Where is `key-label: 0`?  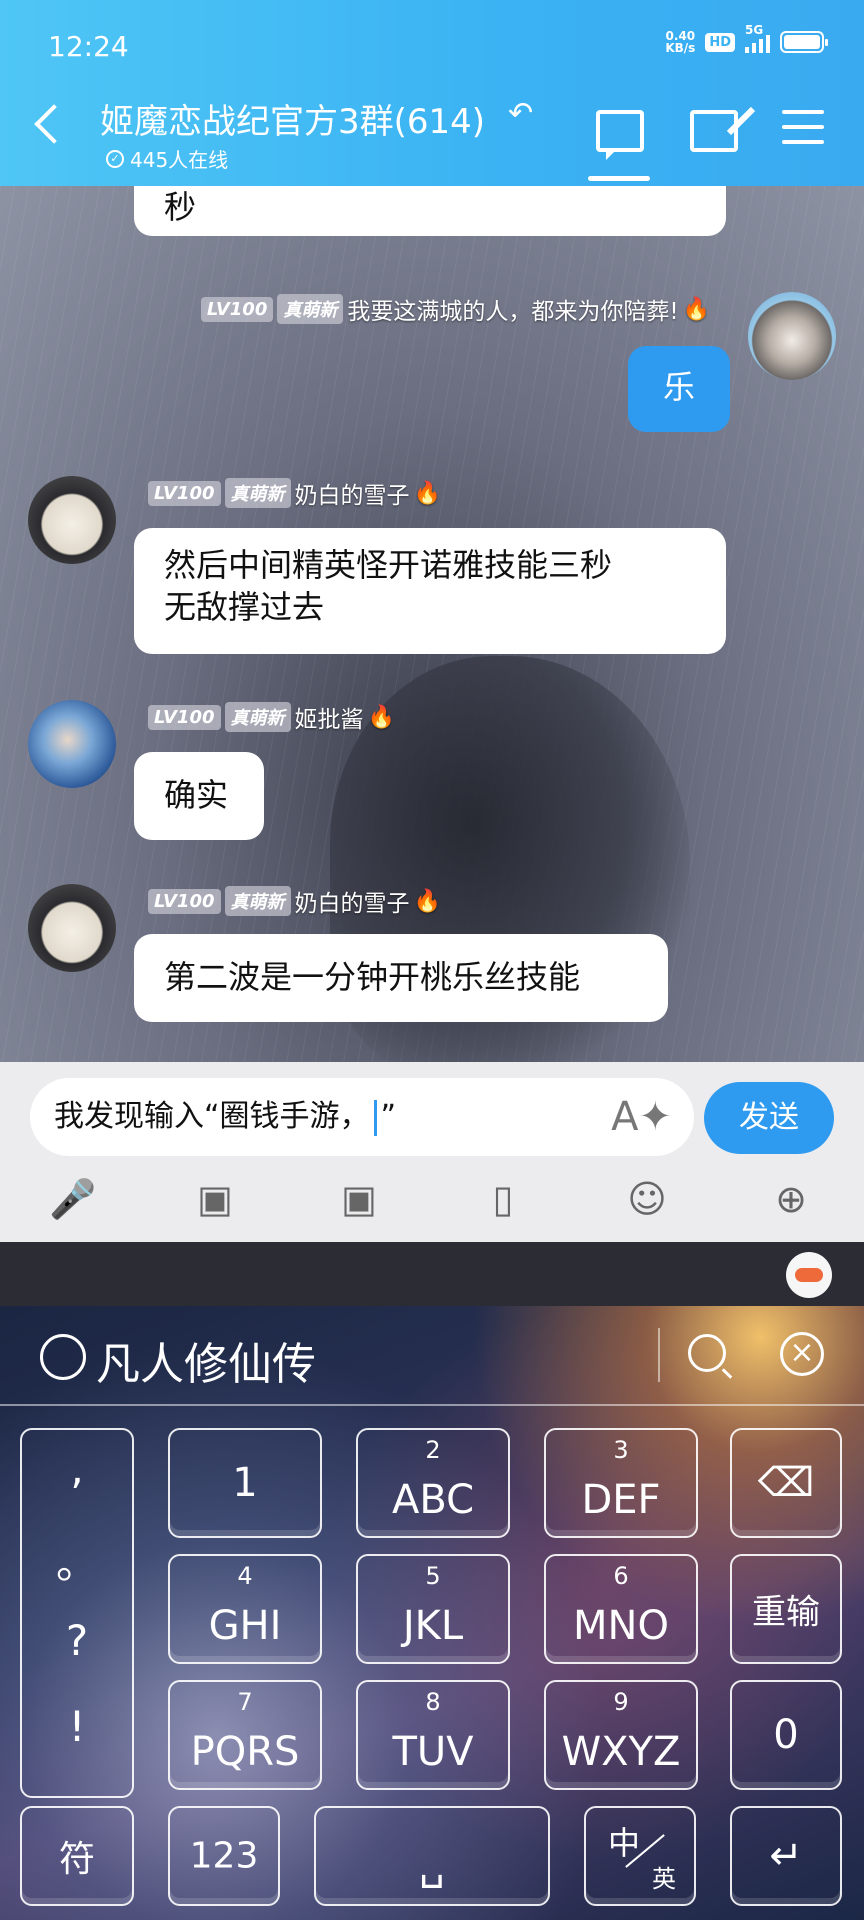 key-label: 0 is located at coordinates (786, 1735).